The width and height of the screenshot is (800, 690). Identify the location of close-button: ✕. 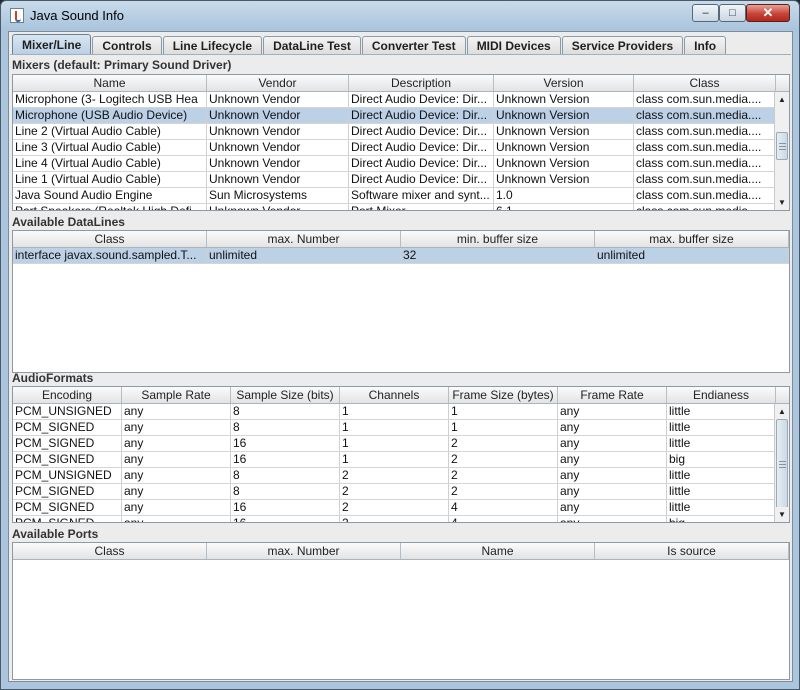
(768, 13).